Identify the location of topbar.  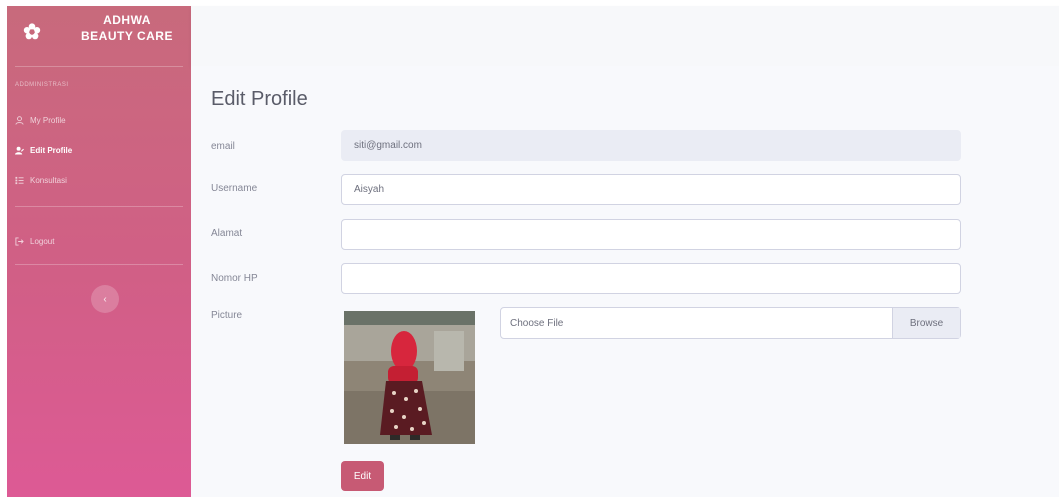
(625, 36).